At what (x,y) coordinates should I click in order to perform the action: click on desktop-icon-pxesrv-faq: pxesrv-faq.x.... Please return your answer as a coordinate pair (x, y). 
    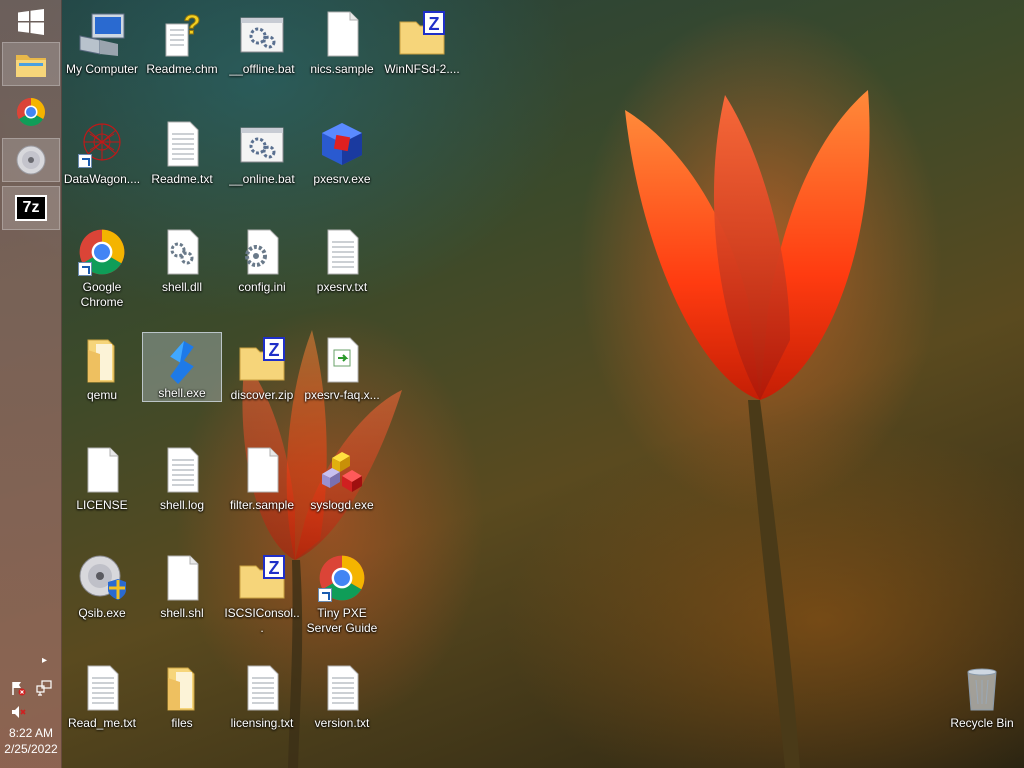
    Looking at the image, I should click on (342, 382).